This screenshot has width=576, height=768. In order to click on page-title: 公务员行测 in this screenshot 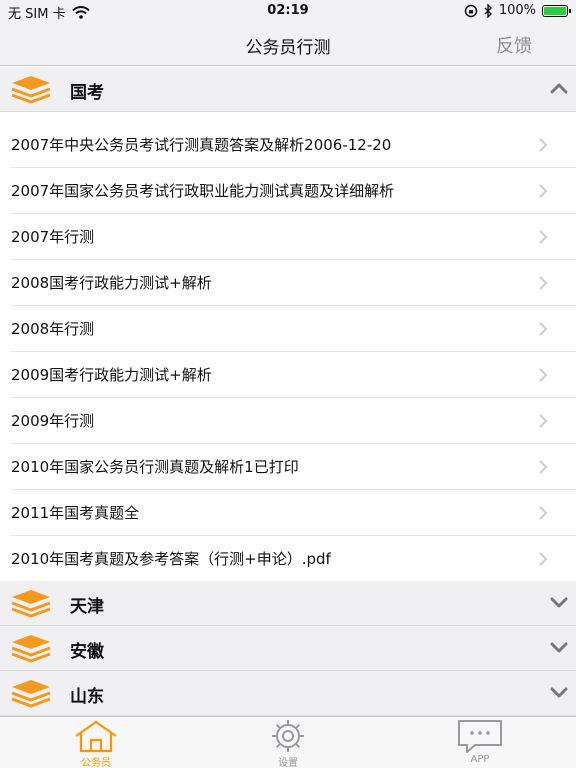, I will do `click(288, 48)`.